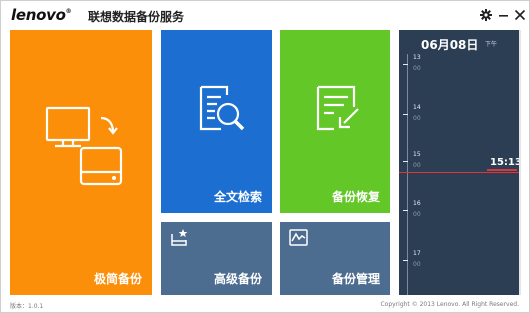  What do you see at coordinates (265, 15) in the screenshot?
I see `title-bar: lenovo® 联想数据备份服务` at bounding box center [265, 15].